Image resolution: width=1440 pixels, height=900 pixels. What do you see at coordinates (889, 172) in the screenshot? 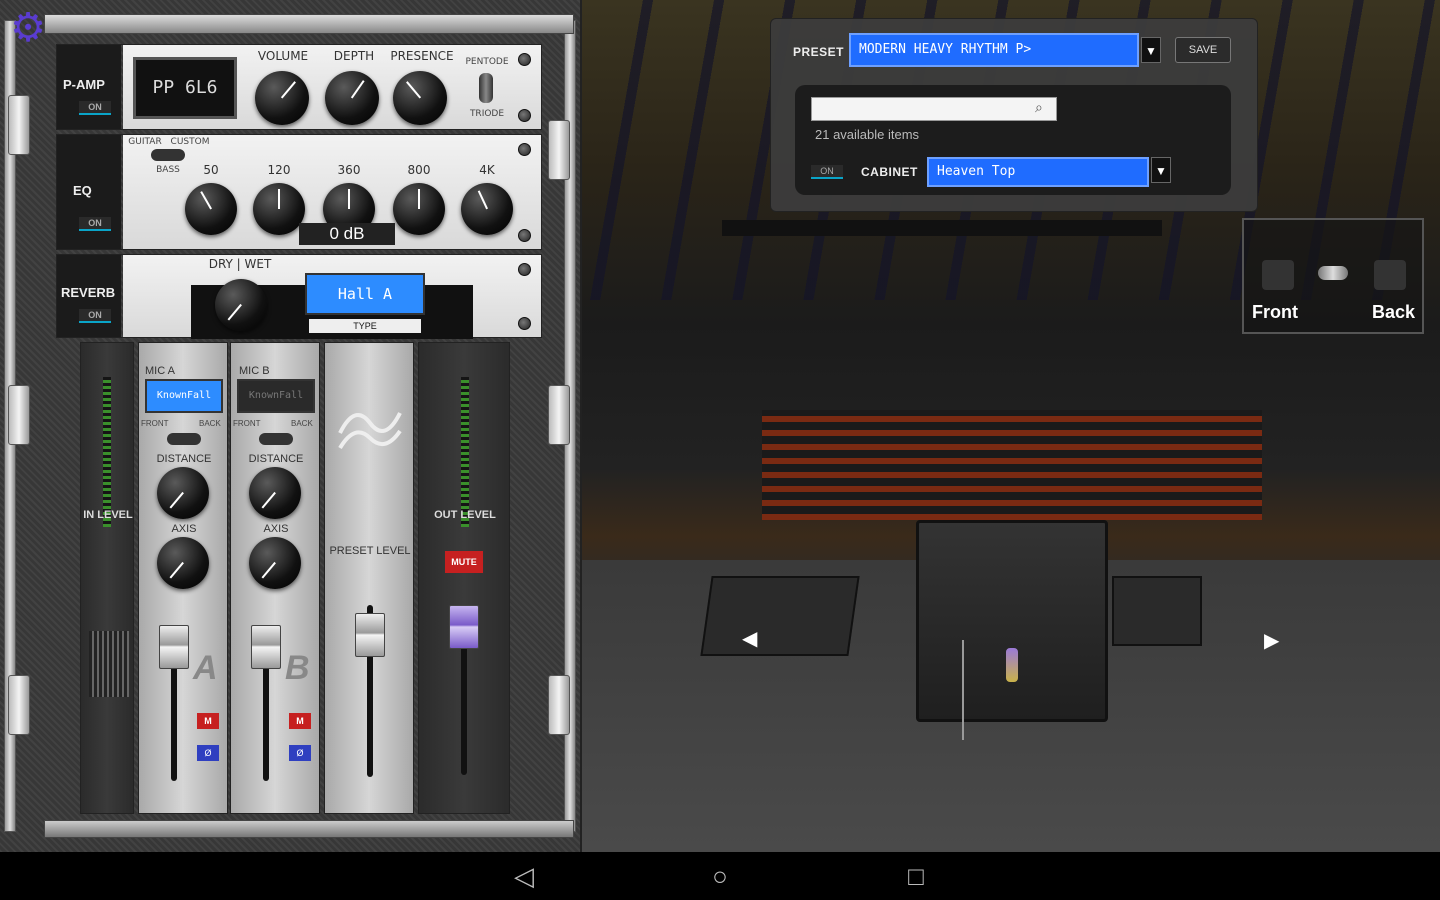
I see `cabinet-label: CABINET` at bounding box center [889, 172].